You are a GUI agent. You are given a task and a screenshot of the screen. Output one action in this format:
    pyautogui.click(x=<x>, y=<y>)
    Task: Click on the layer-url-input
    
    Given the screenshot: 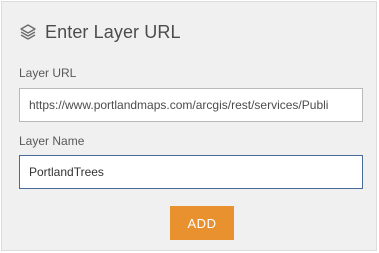 What is the action you would take?
    pyautogui.click(x=191, y=105)
    